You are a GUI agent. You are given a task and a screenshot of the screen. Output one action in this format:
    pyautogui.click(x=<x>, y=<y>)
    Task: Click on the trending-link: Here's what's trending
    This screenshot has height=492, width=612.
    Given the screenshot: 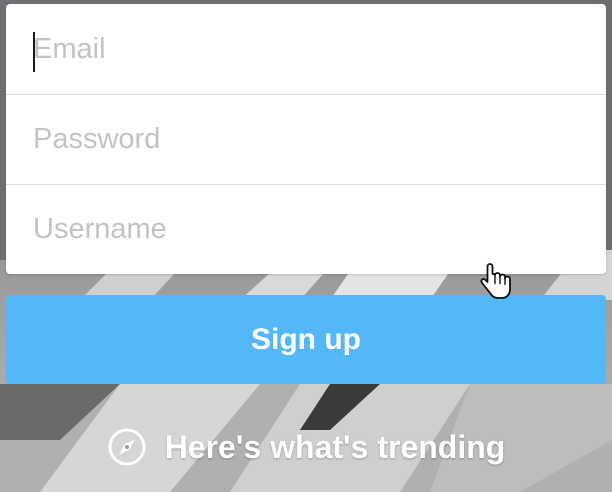 What is the action you would take?
    pyautogui.click(x=306, y=447)
    